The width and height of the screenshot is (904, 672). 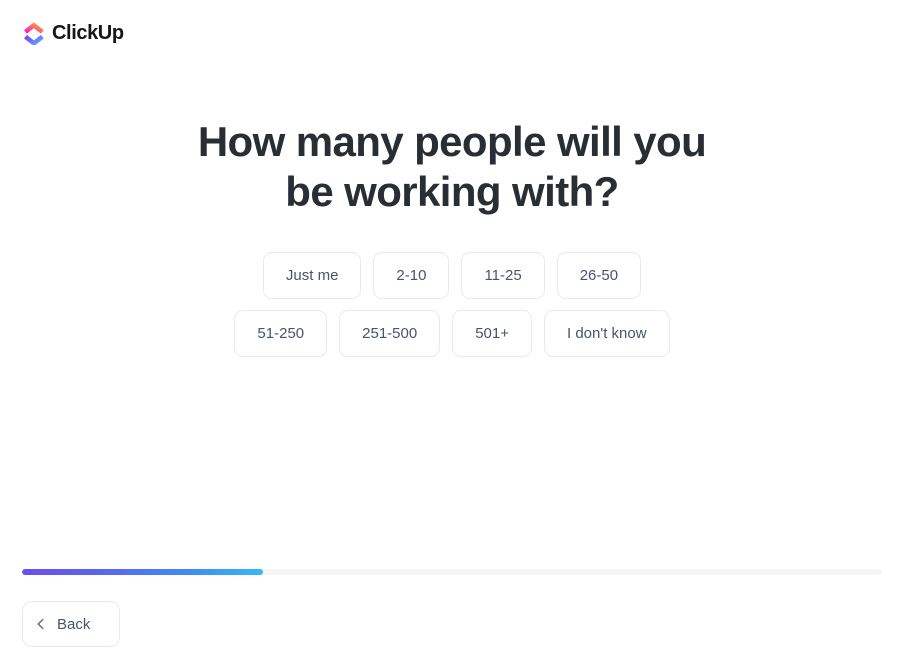 I want to click on page-title-line-1: How many people will you, so click(x=452, y=141).